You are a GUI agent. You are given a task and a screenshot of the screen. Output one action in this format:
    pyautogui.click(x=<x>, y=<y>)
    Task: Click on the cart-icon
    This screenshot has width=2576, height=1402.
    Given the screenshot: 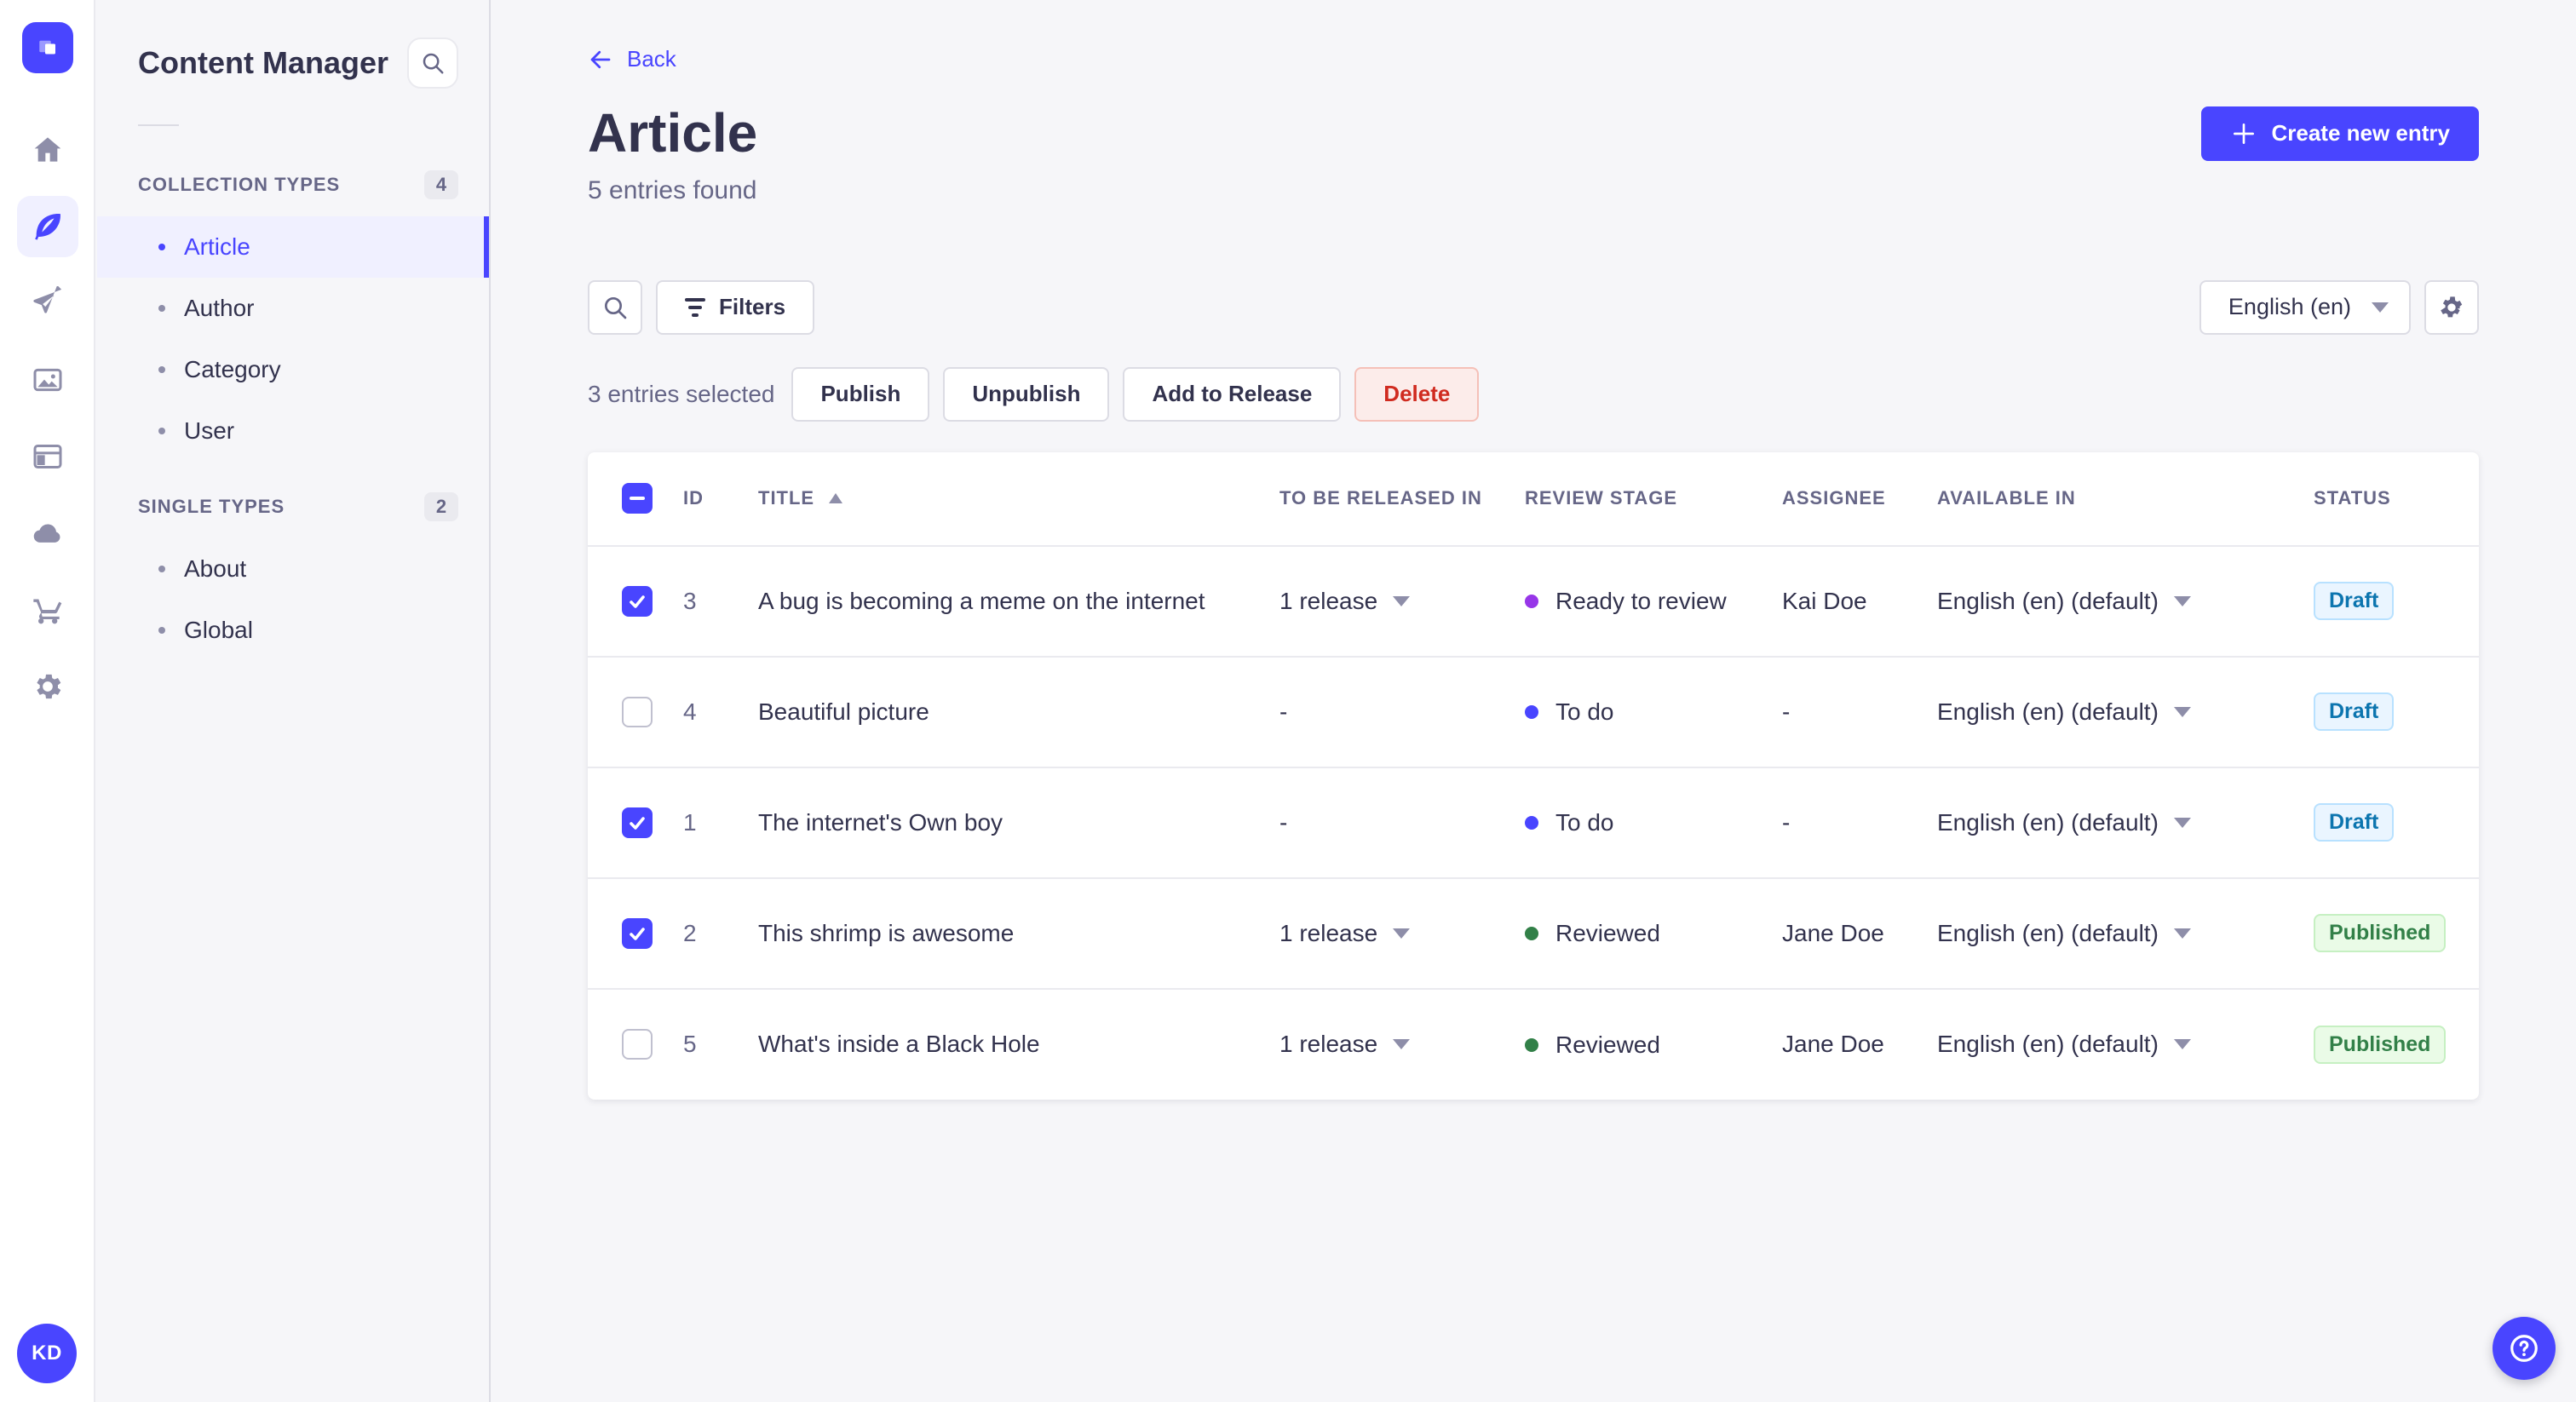 What is the action you would take?
    pyautogui.click(x=48, y=610)
    